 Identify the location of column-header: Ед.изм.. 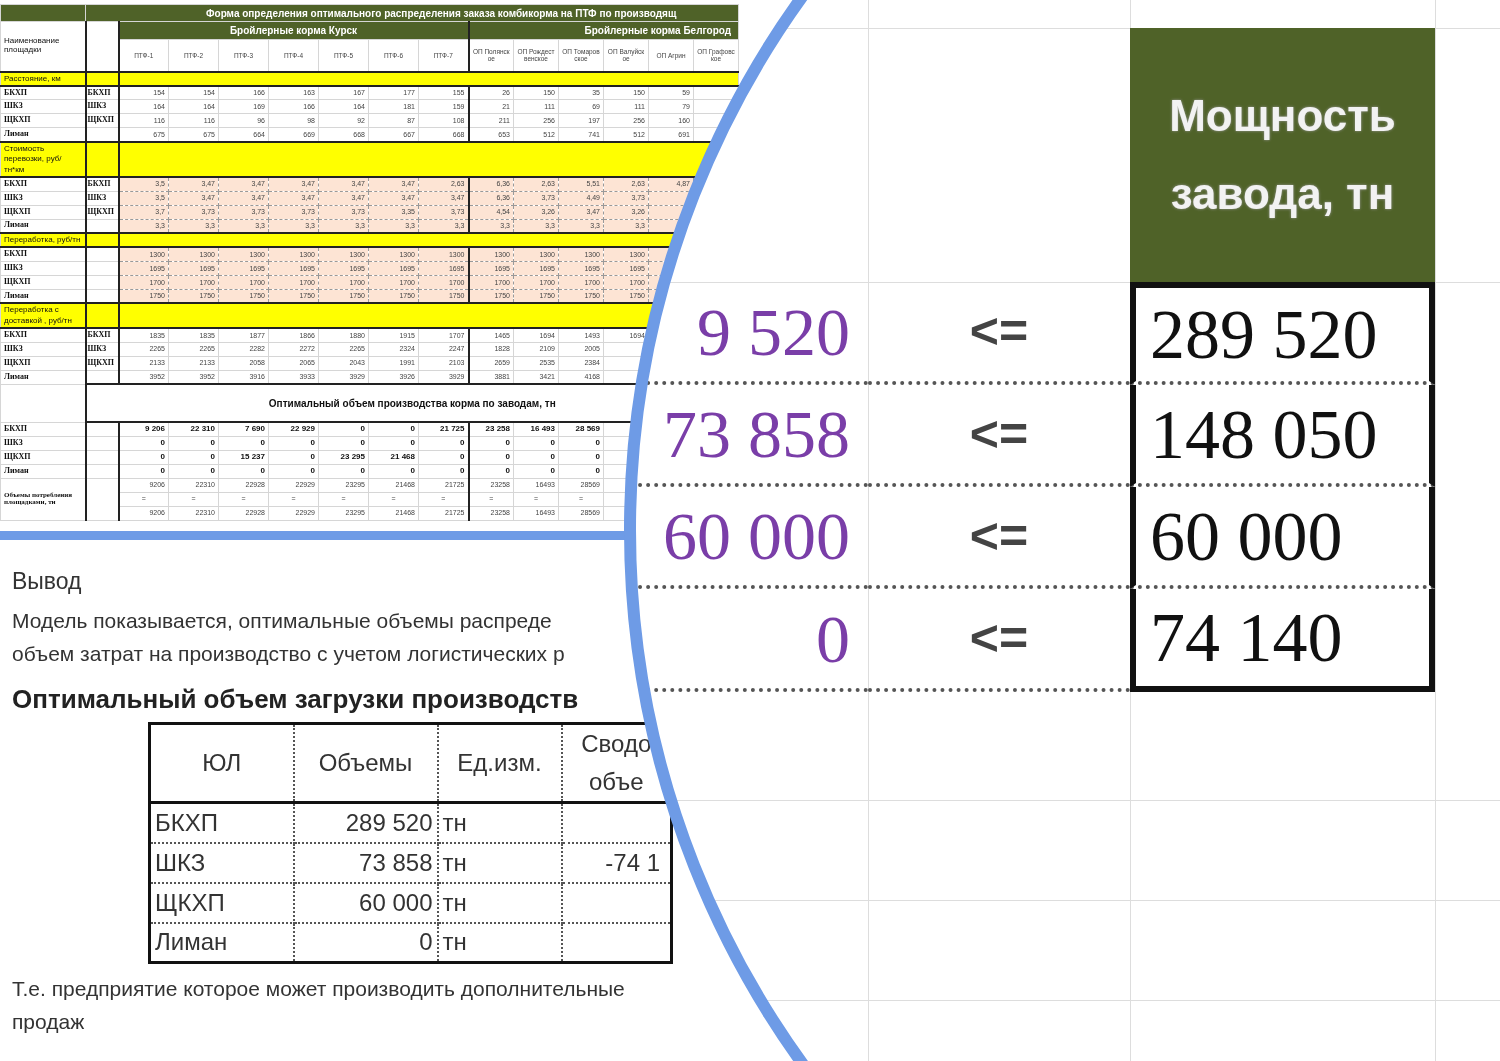
(499, 763).